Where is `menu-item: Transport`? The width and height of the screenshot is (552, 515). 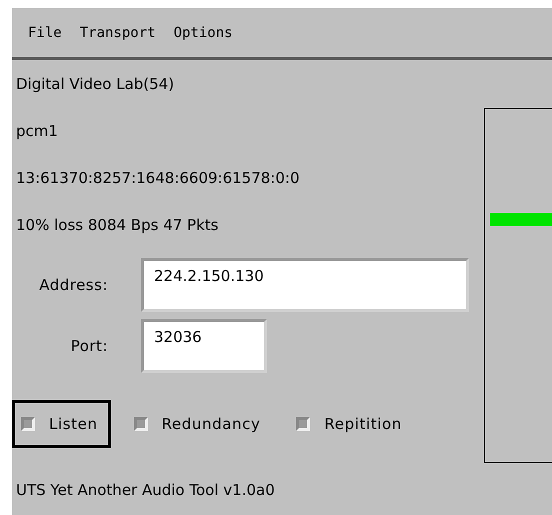 menu-item: Transport is located at coordinates (118, 32).